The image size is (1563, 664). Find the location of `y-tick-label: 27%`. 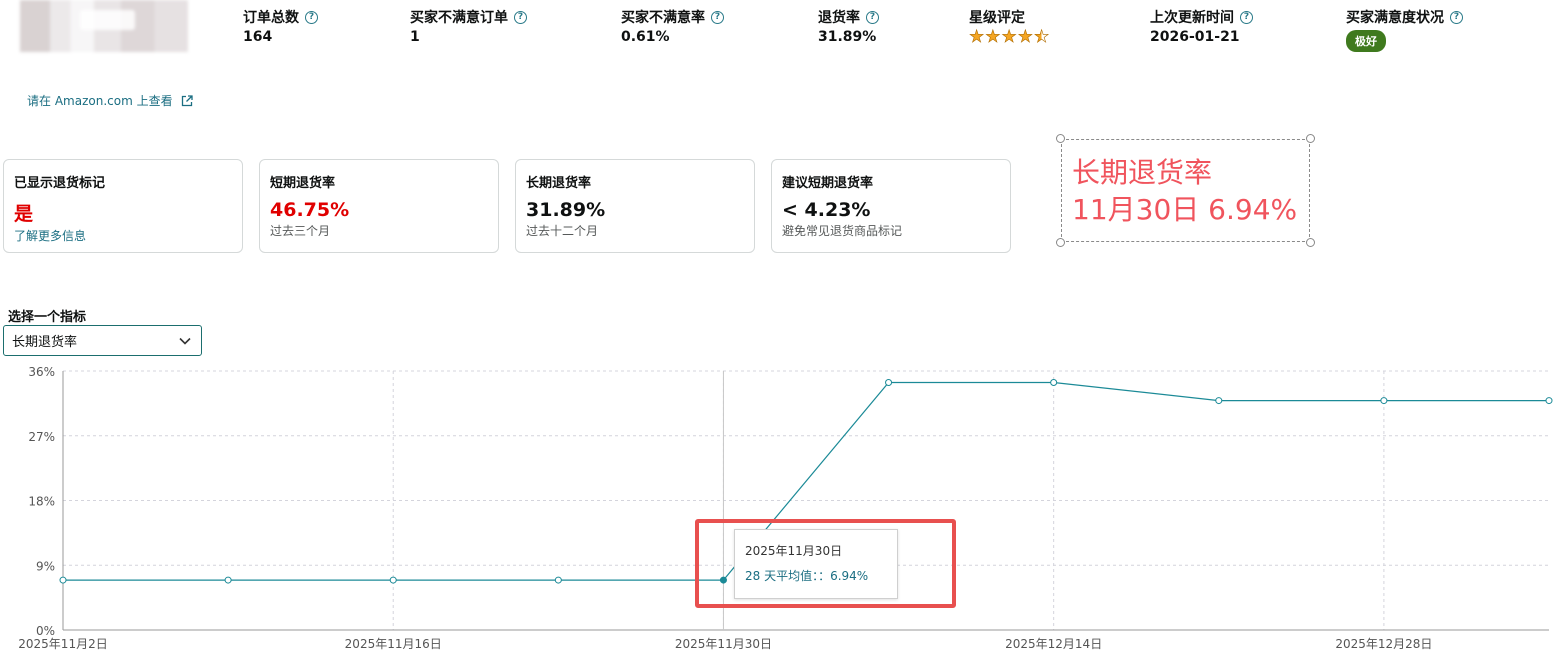

y-tick-label: 27% is located at coordinates (41, 437).